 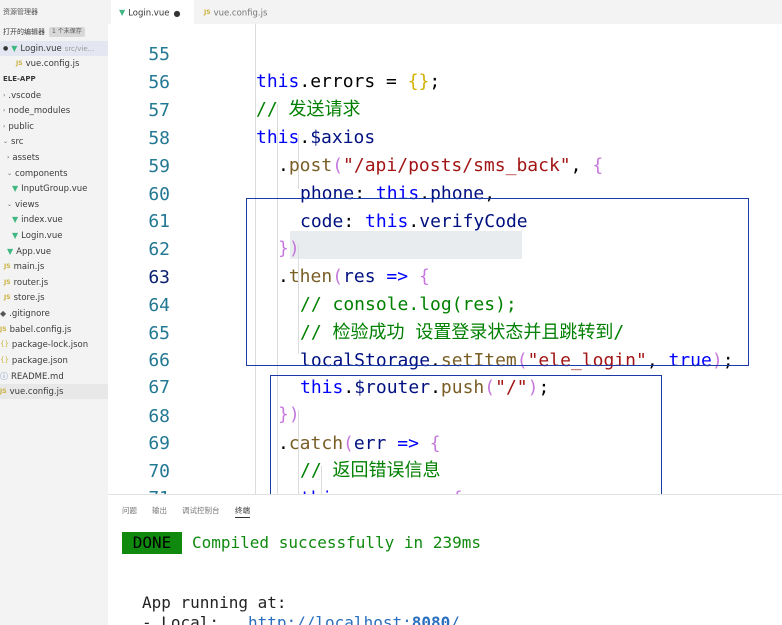 I want to click on tree-item-label: InputGroup.vue, so click(x=54, y=189).